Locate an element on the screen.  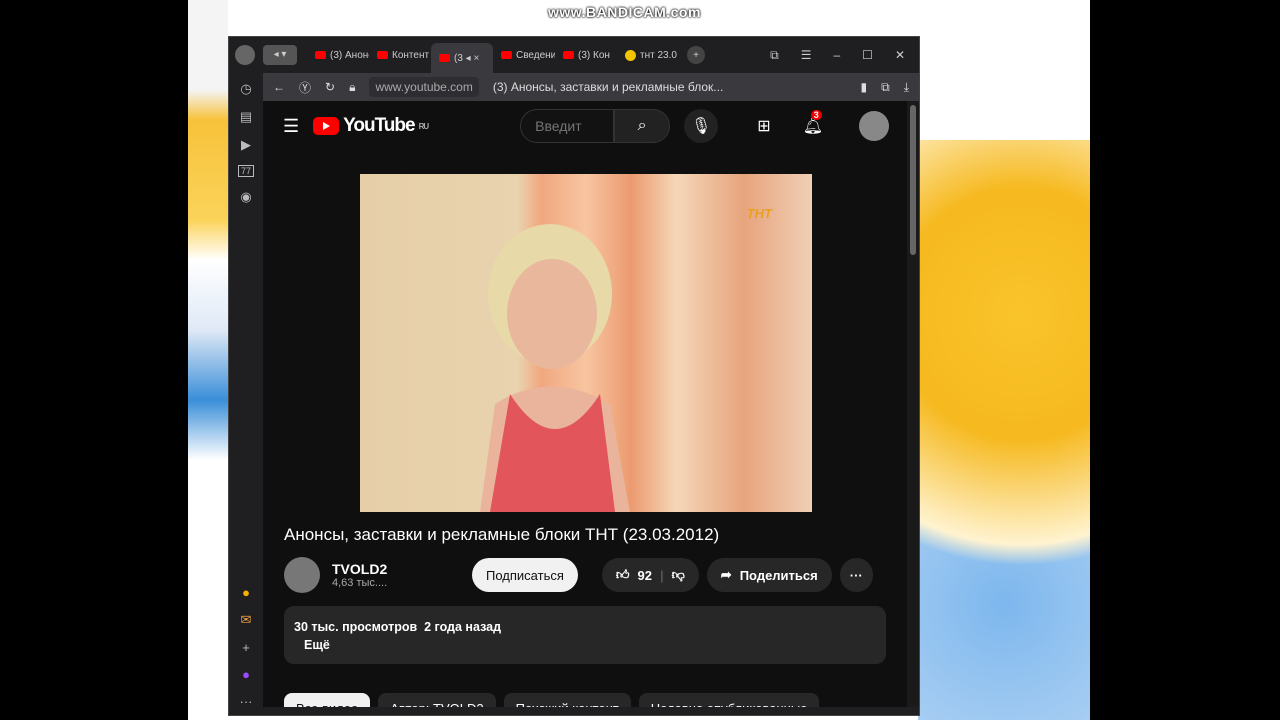
watermark: www.BANDICAM.com is located at coordinates (624, 12).